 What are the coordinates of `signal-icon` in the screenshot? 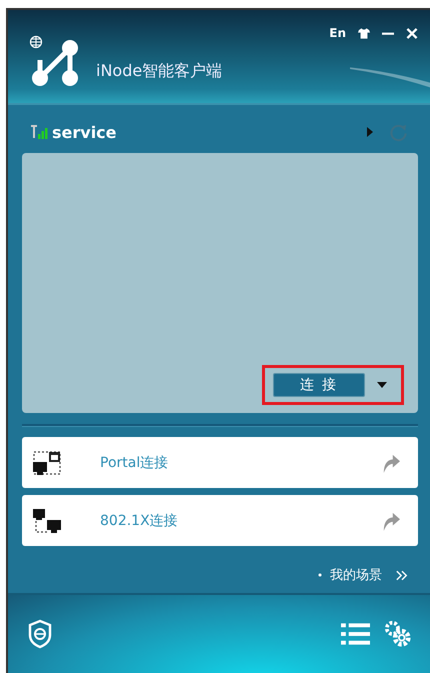 It's located at (40, 132).